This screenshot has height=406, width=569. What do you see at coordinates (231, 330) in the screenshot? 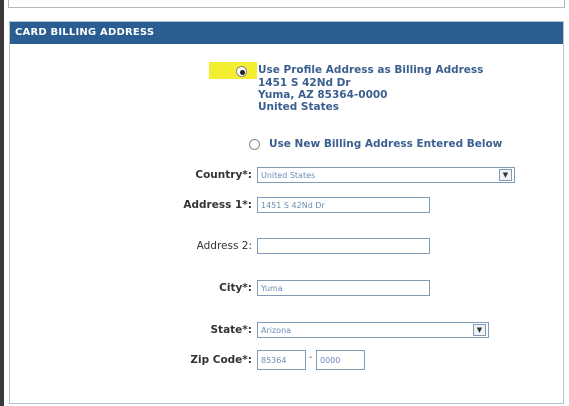
I see `state-label: State*:` at bounding box center [231, 330].